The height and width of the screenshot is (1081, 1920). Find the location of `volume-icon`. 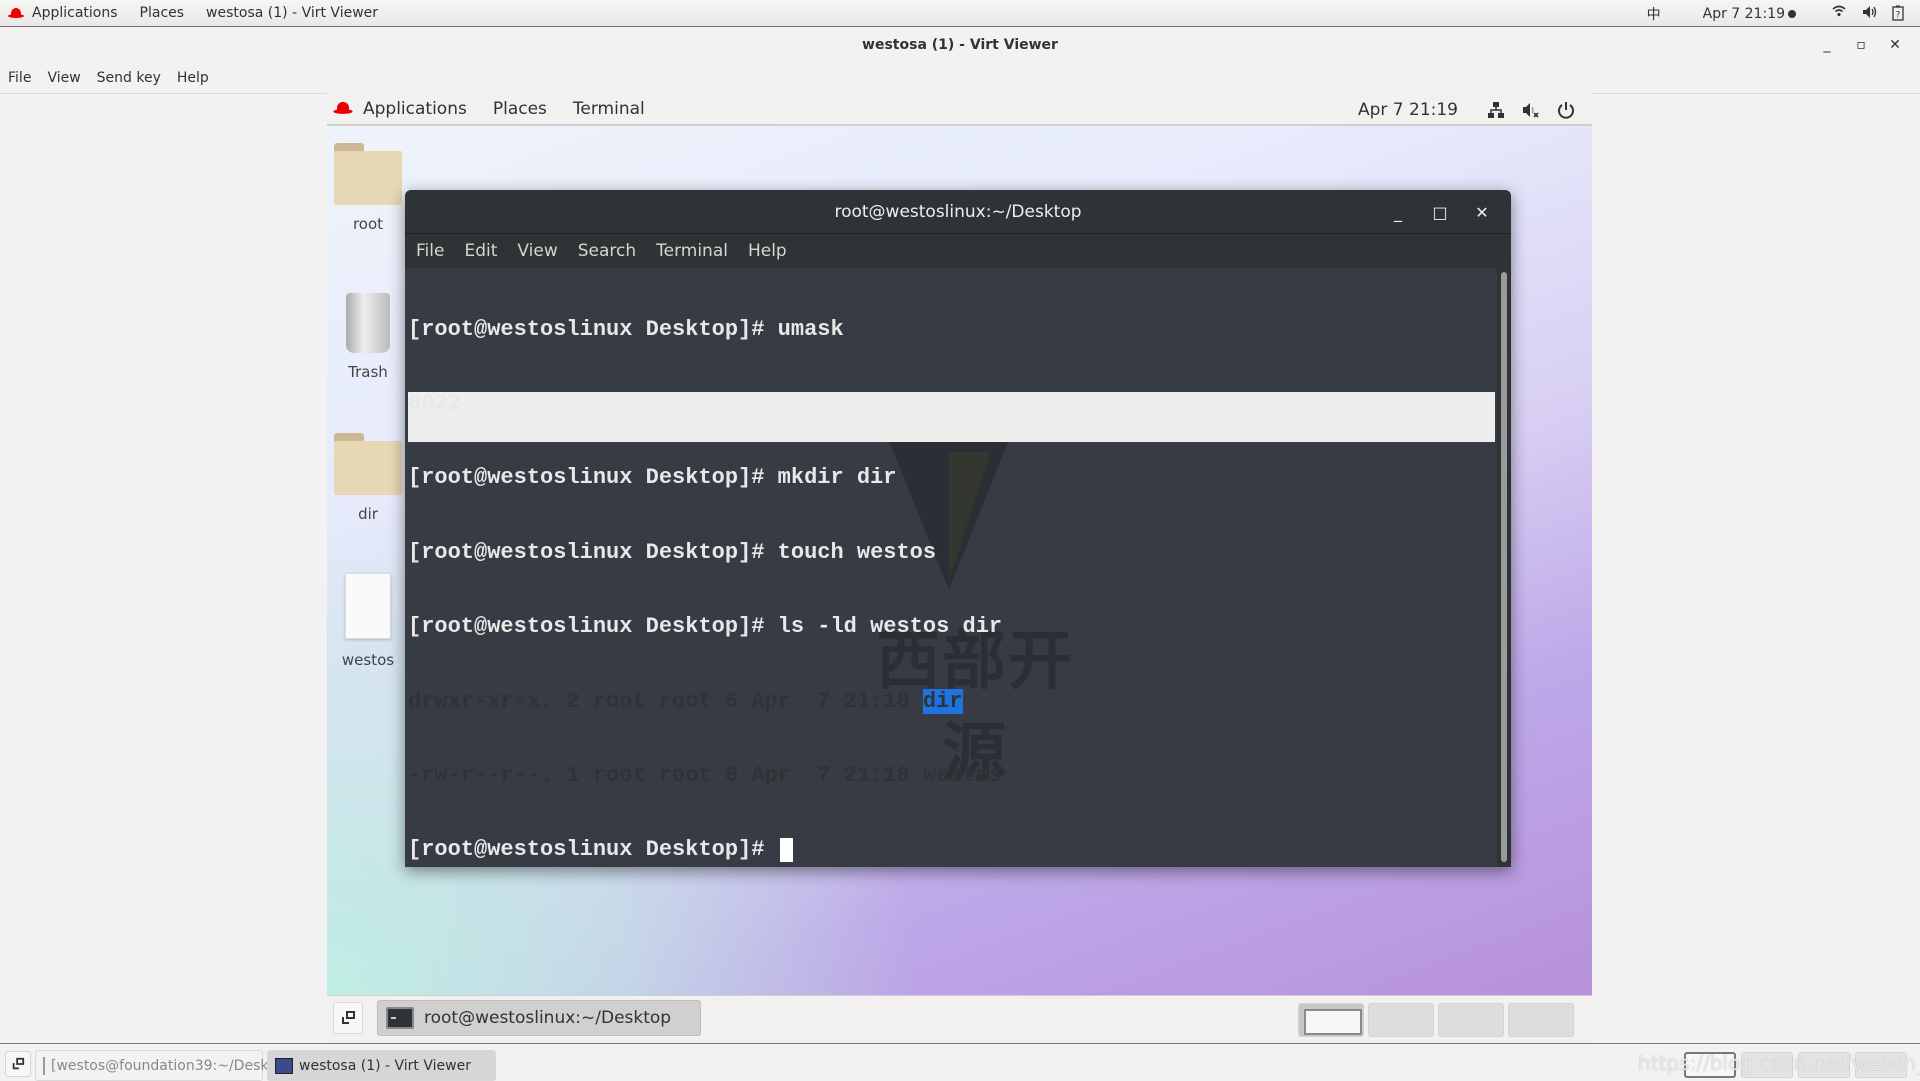

volume-icon is located at coordinates (1871, 14).